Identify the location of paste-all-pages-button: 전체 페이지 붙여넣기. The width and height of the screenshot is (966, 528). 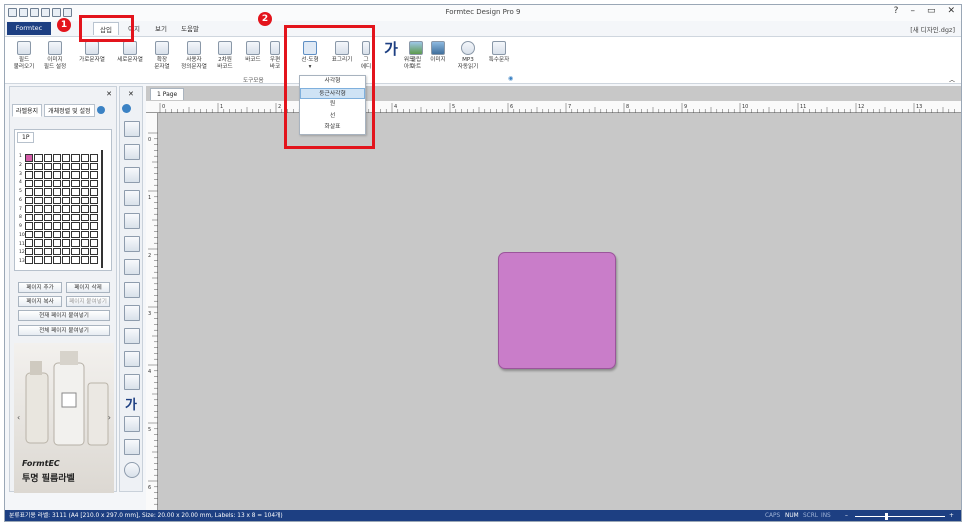
(64, 330).